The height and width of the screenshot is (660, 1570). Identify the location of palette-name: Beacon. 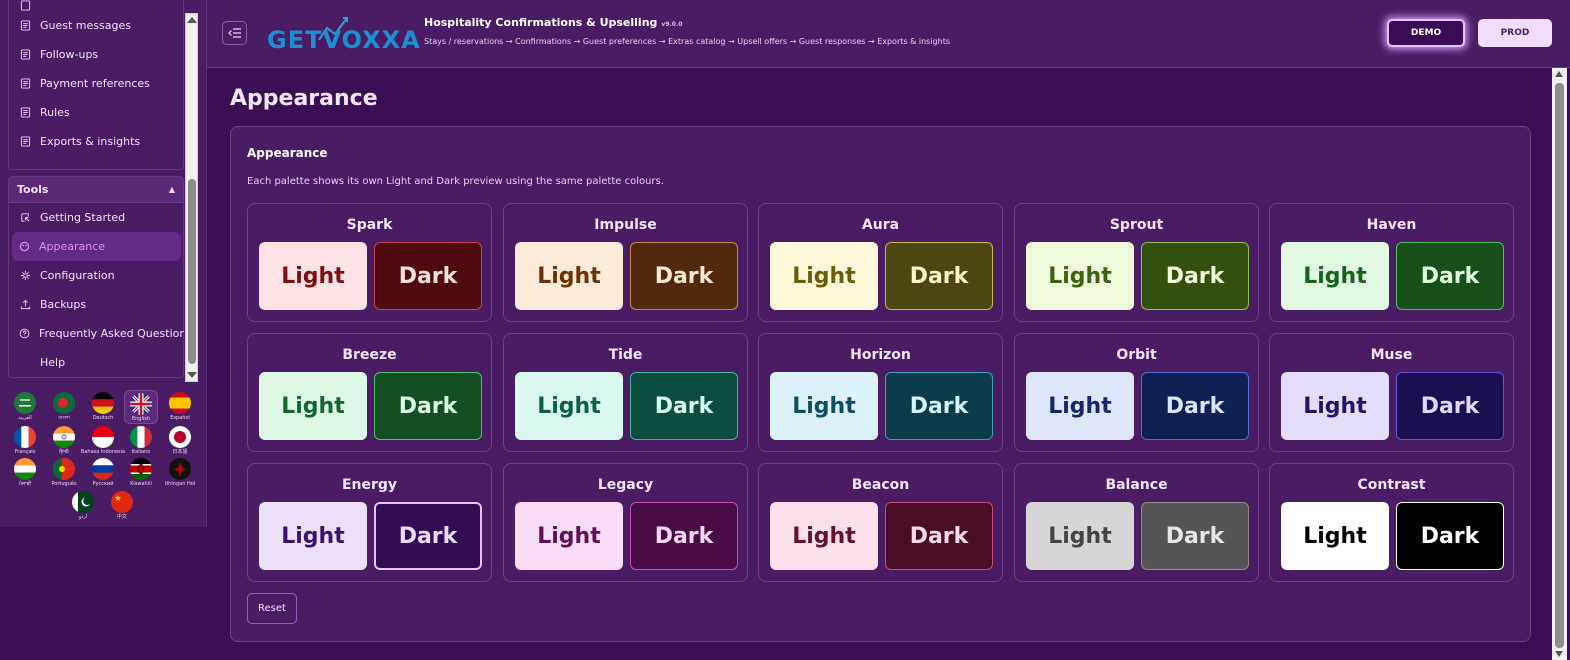
(880, 485).